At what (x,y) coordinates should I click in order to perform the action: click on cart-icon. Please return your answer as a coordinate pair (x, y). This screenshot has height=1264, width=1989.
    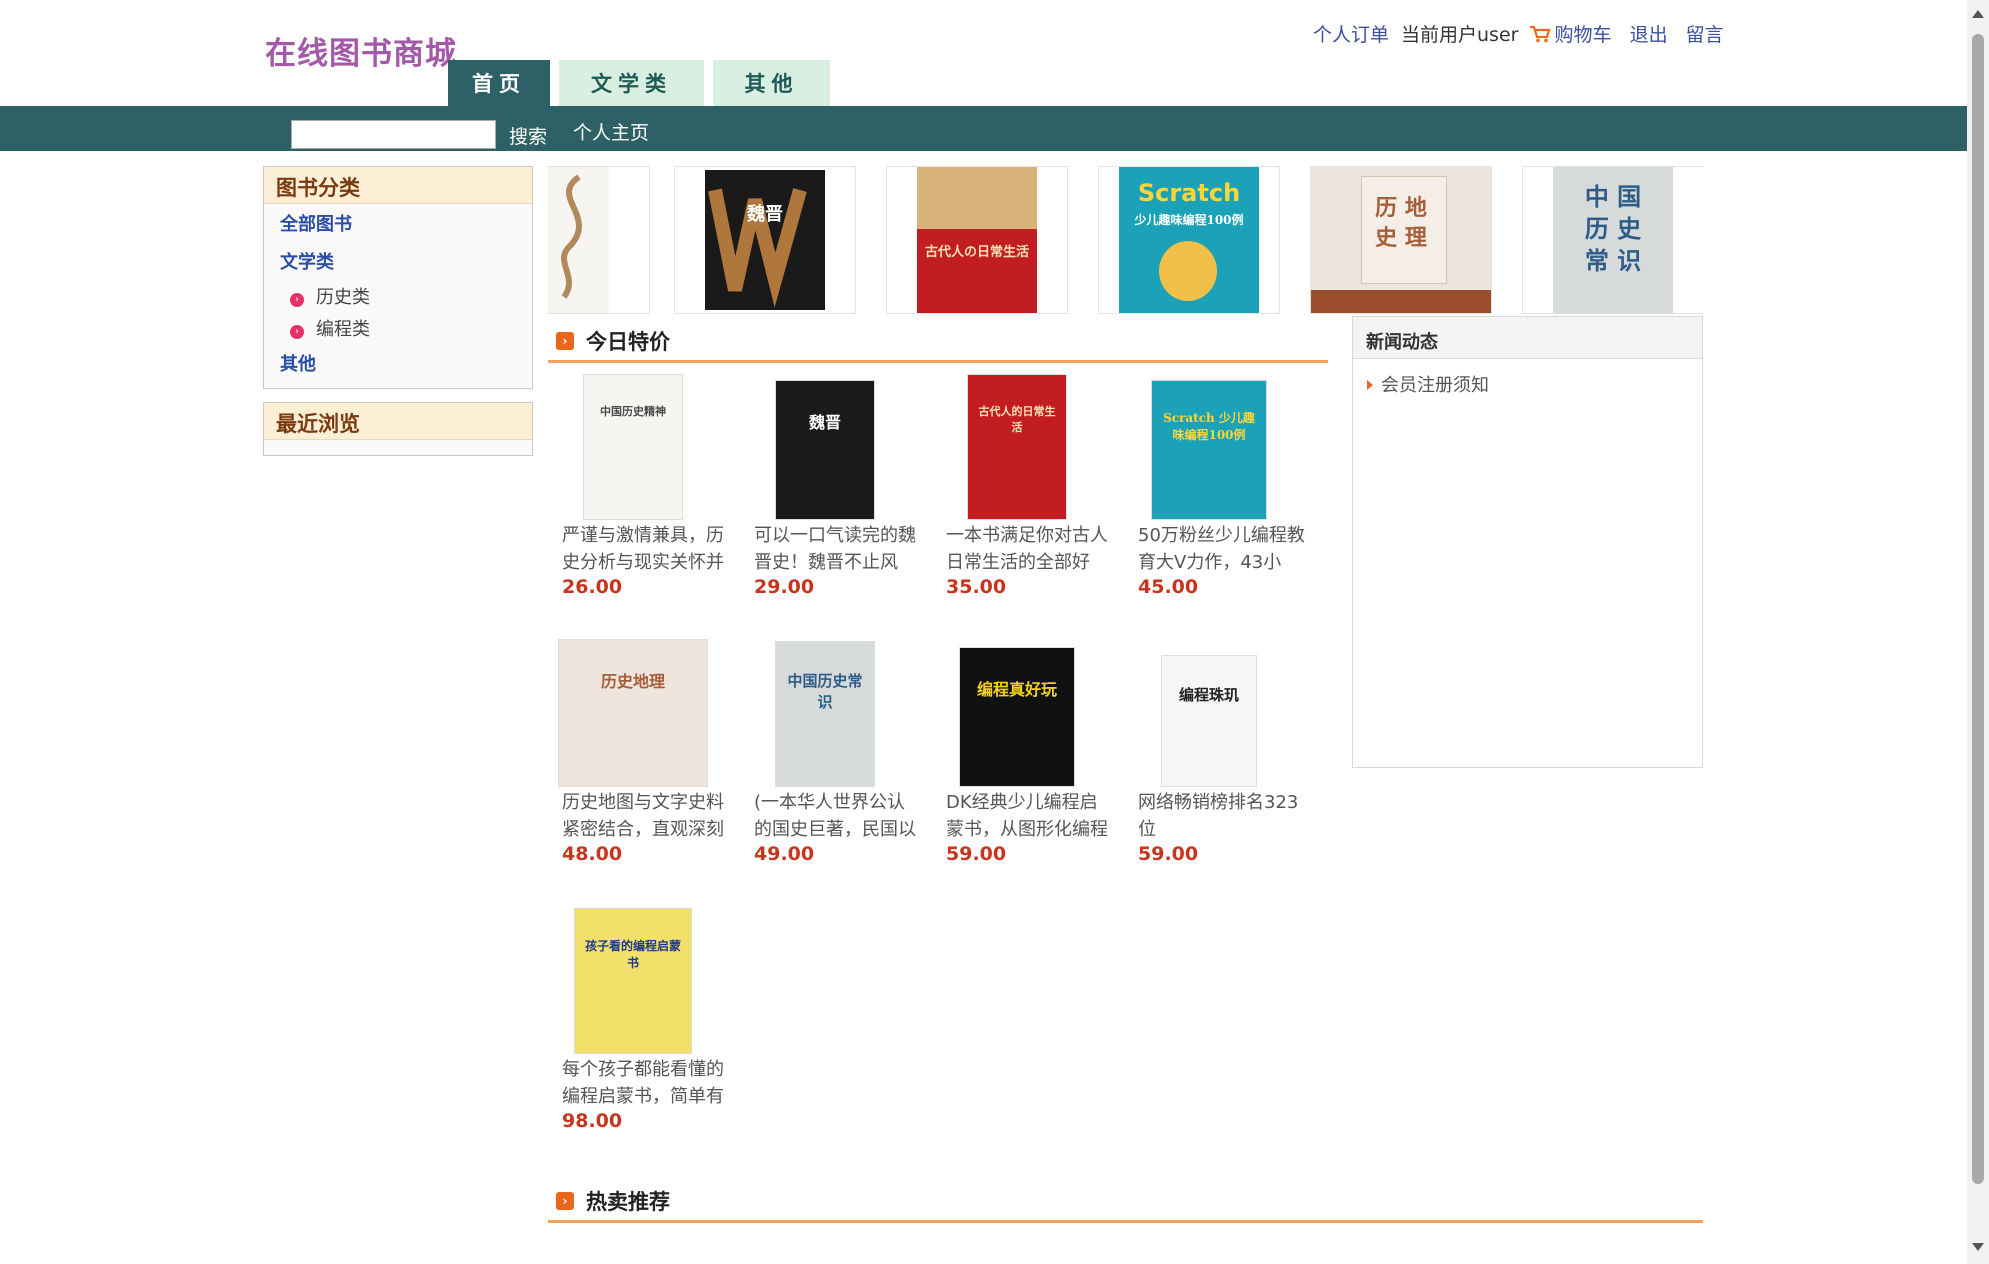
    Looking at the image, I should click on (1540, 34).